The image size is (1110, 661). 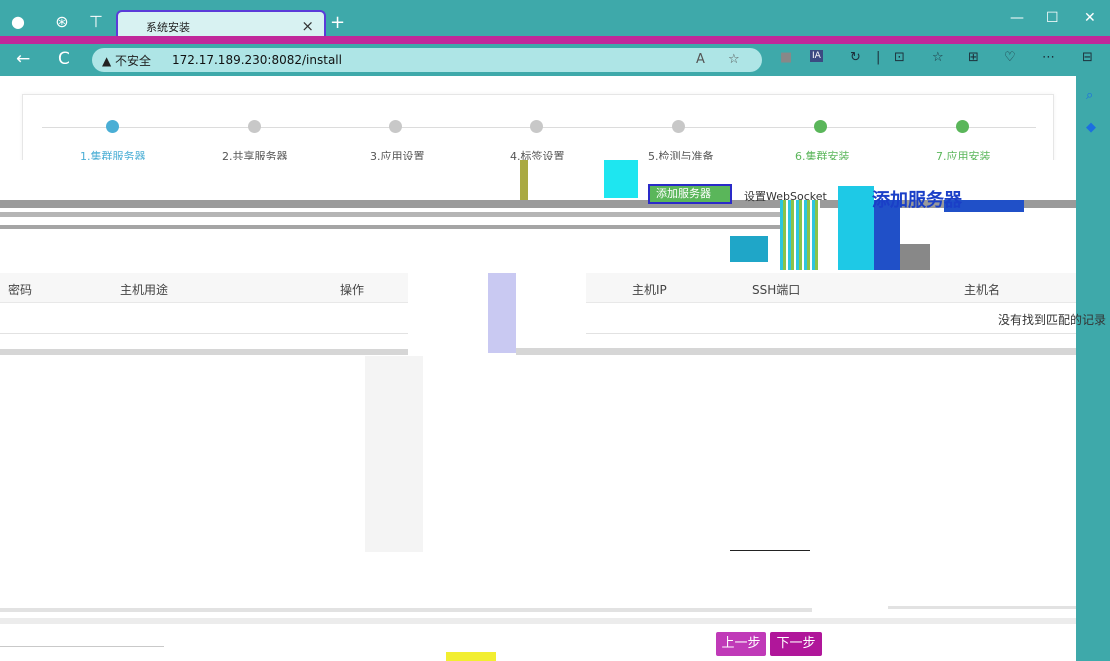 I want to click on prev-step-button: 上一步, so click(x=741, y=644).